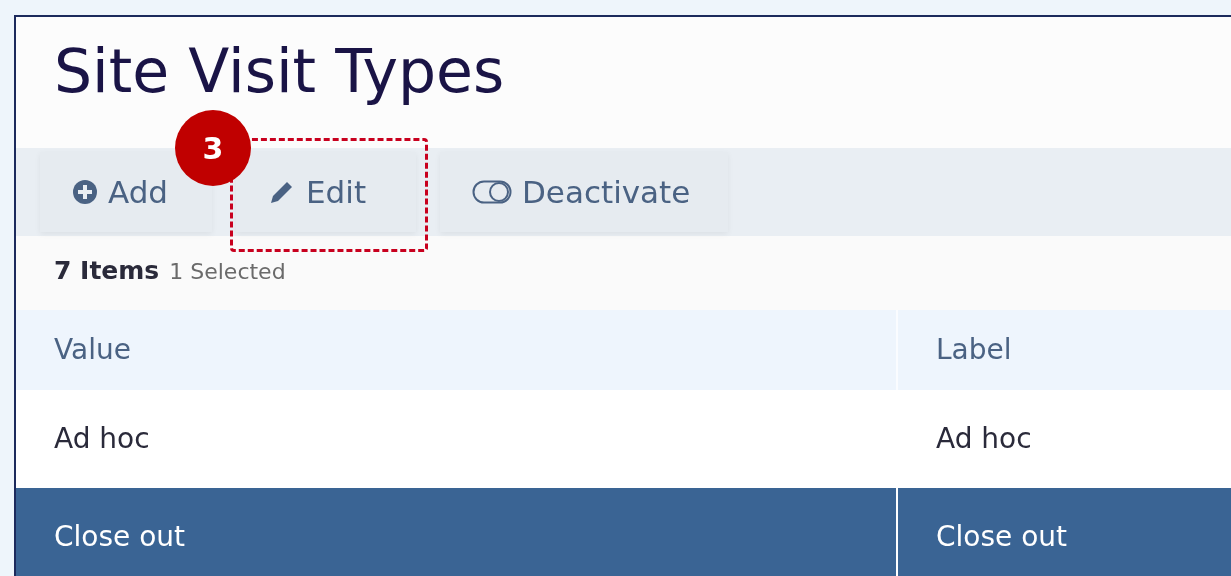 The image size is (1231, 576). I want to click on page-title: Site Visit Types, so click(279, 71).